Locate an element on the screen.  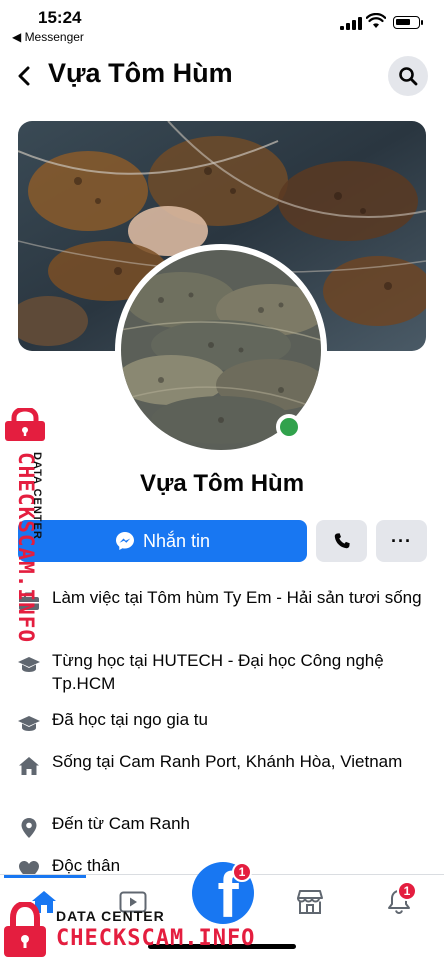
call-button is located at coordinates (341, 541).